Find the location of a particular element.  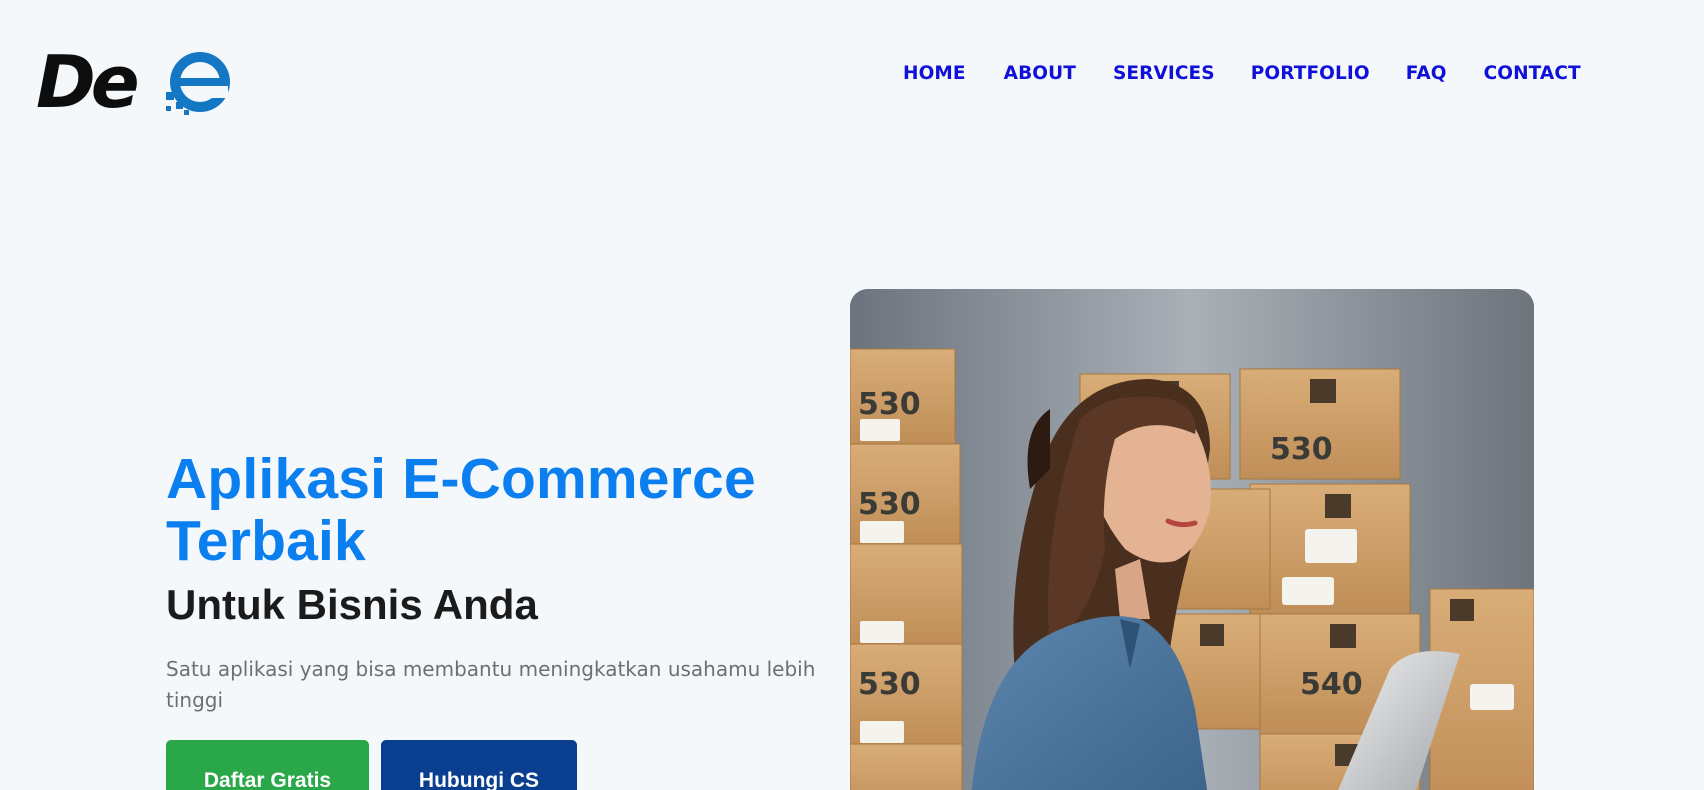

box-label-1: 530 is located at coordinates (889, 404).